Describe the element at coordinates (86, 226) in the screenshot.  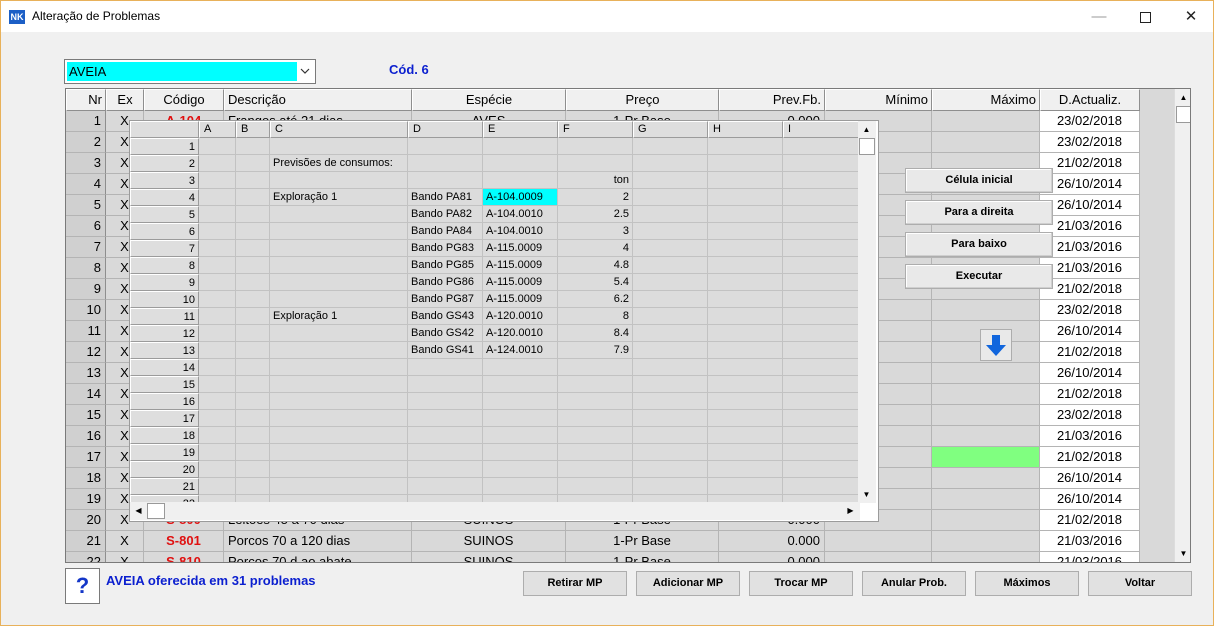
I see `cell-nr: 6` at that location.